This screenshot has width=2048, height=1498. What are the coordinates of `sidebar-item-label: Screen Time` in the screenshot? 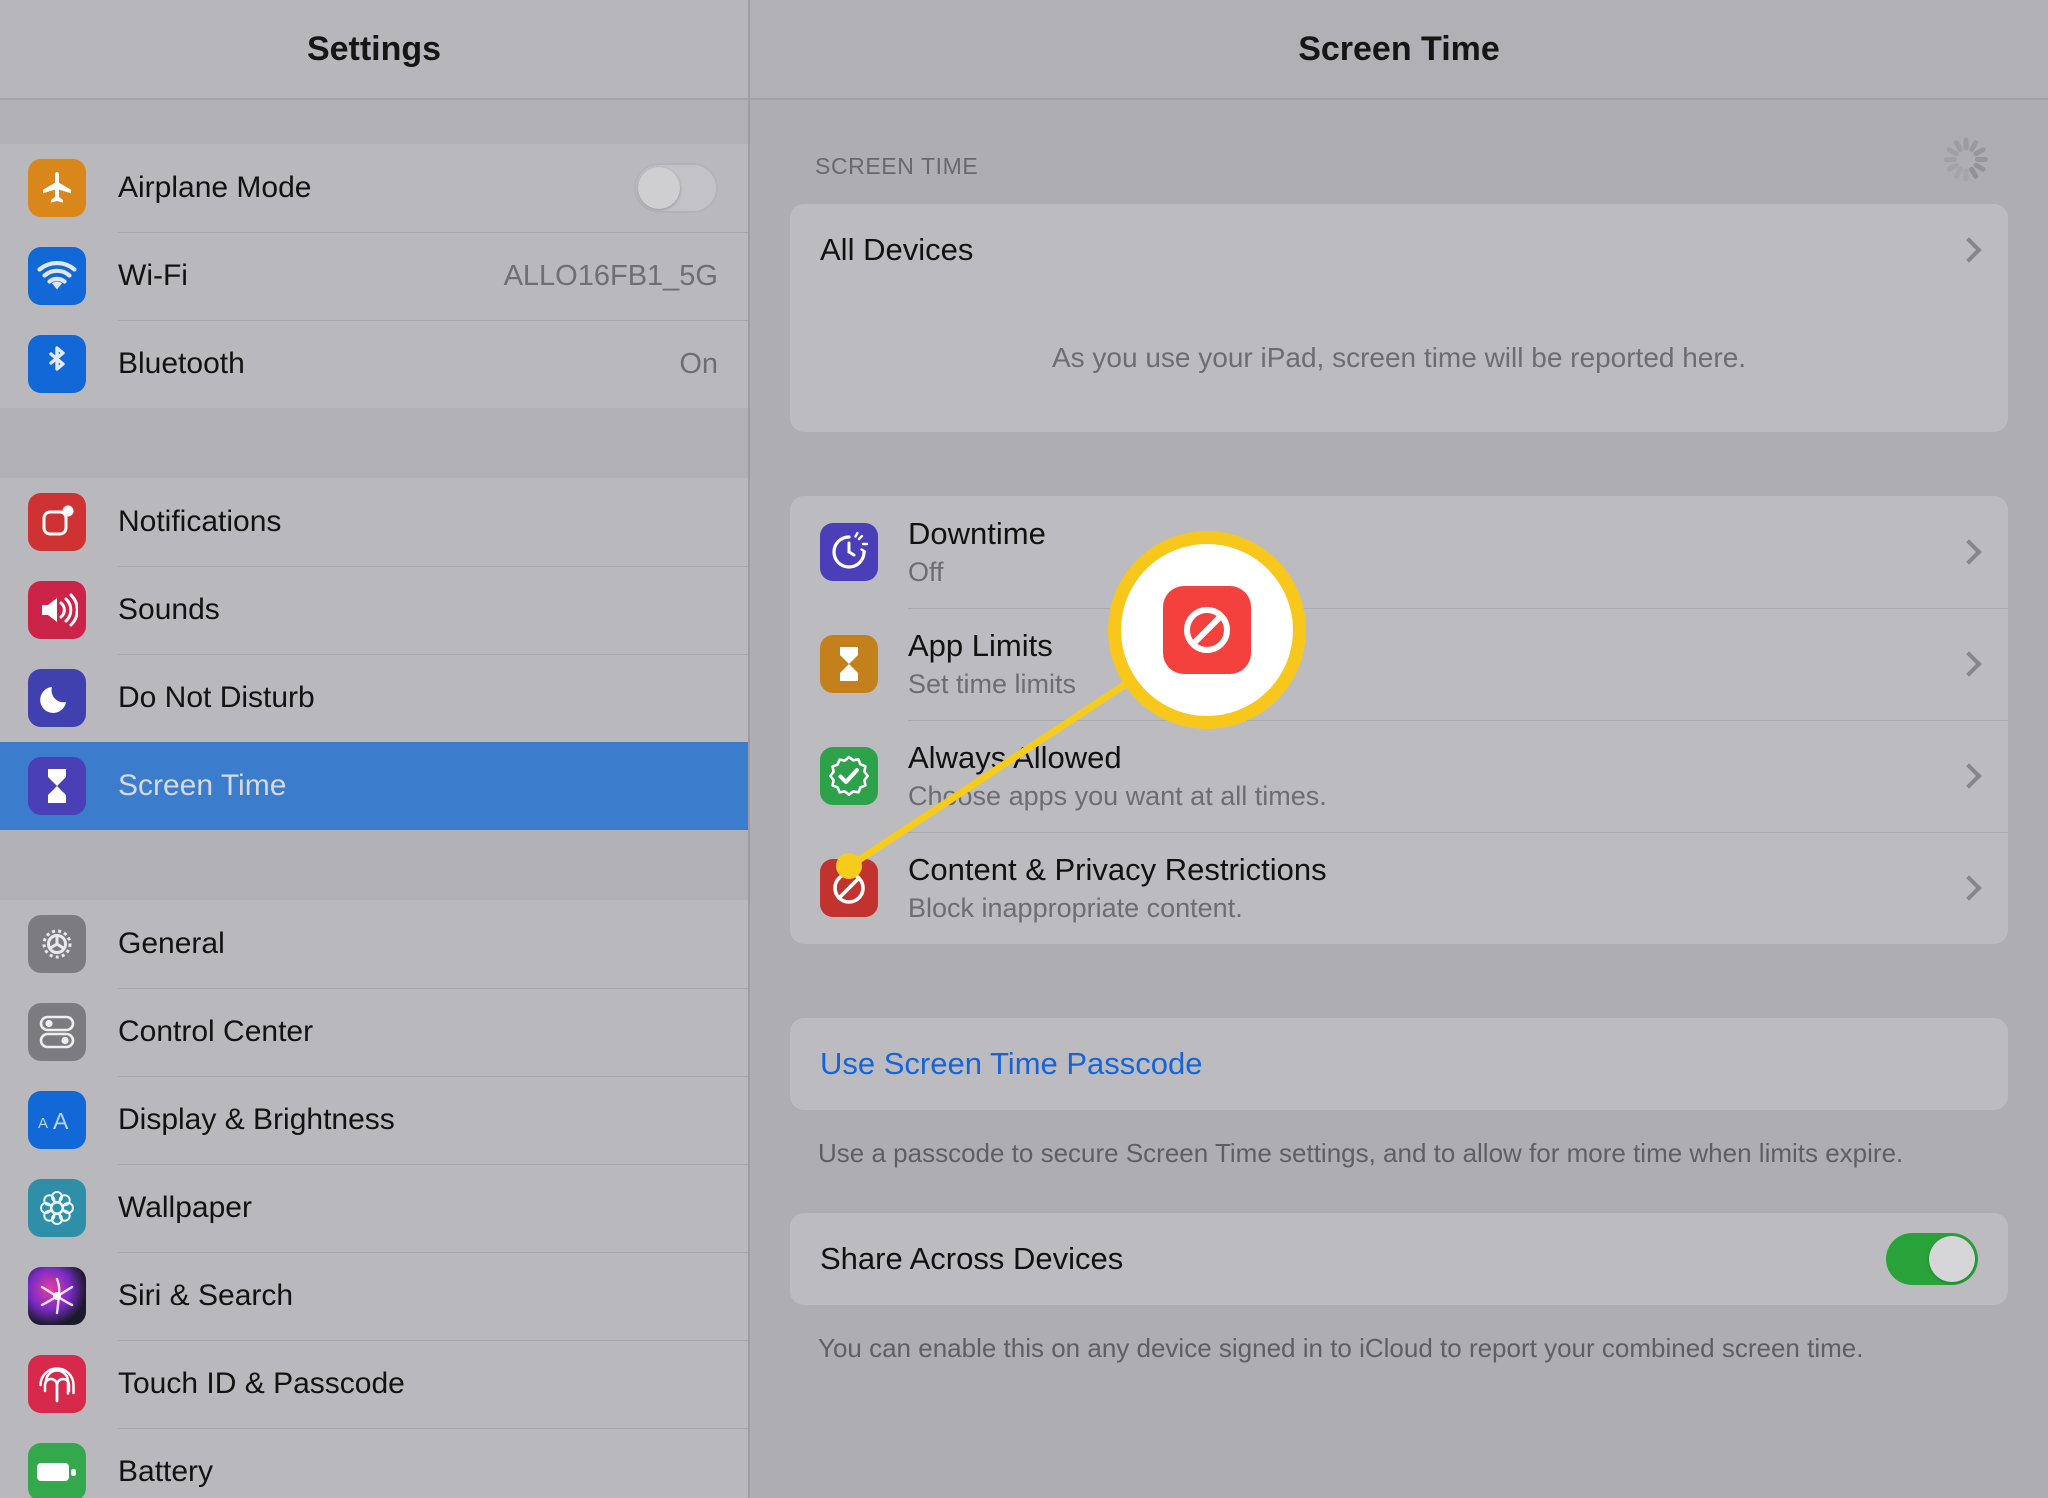 It's located at (202, 785).